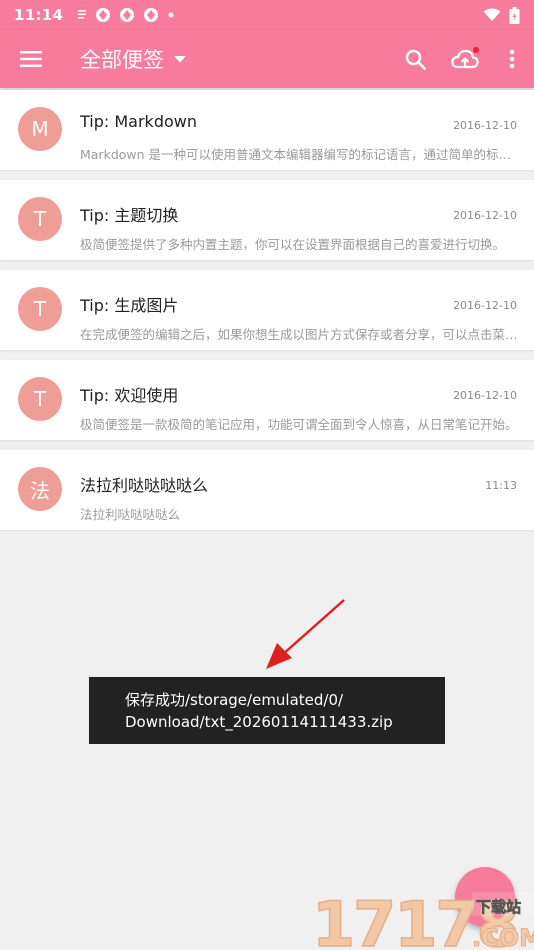 This screenshot has width=534, height=950. What do you see at coordinates (503, 937) in the screenshot?
I see `svg-text: .COM` at bounding box center [503, 937].